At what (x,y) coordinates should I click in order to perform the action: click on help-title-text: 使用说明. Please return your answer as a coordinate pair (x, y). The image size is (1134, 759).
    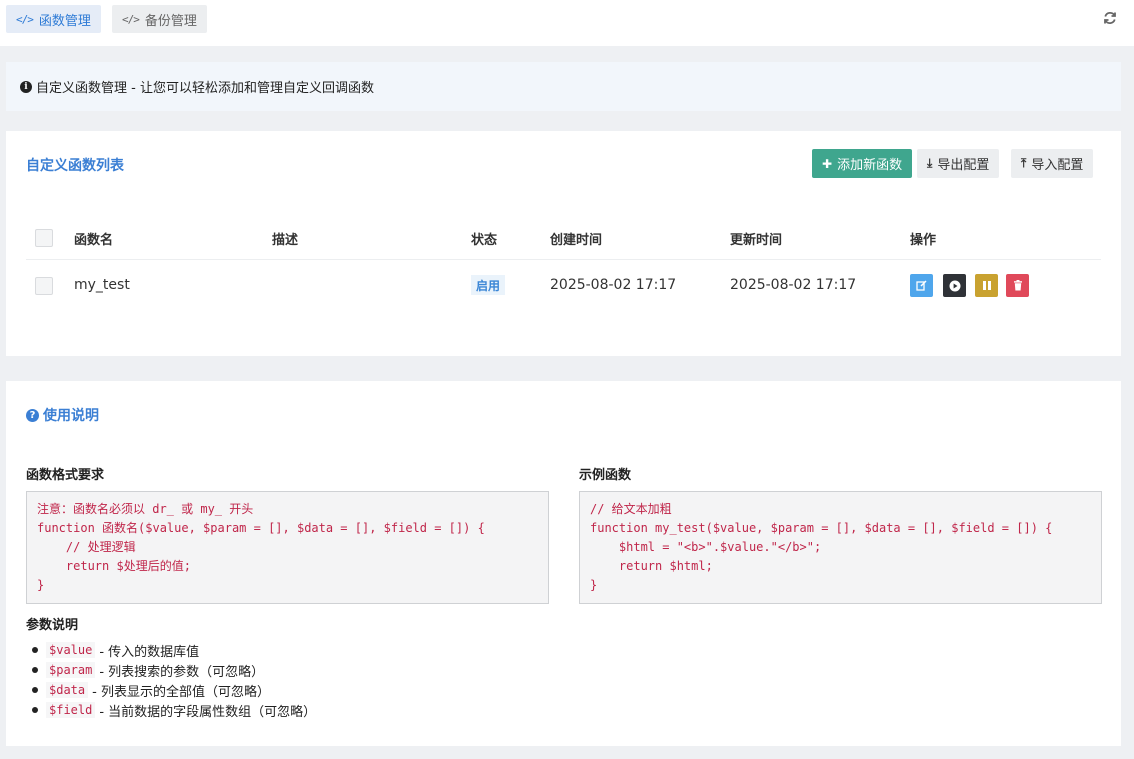
    Looking at the image, I should click on (71, 416).